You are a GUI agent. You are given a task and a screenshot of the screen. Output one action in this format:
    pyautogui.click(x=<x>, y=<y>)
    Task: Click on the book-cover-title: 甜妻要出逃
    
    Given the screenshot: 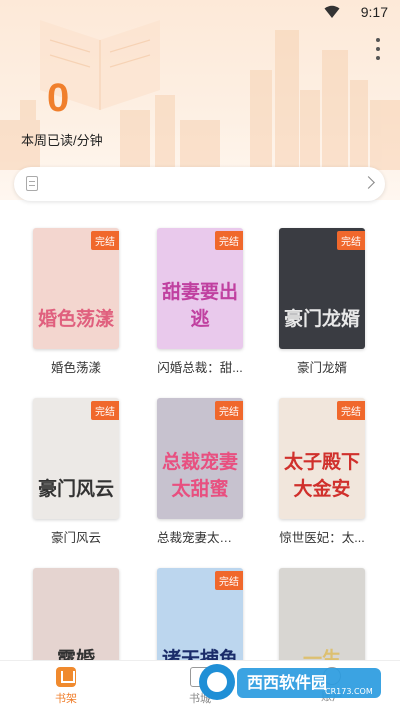 What is the action you would take?
    pyautogui.click(x=199, y=305)
    